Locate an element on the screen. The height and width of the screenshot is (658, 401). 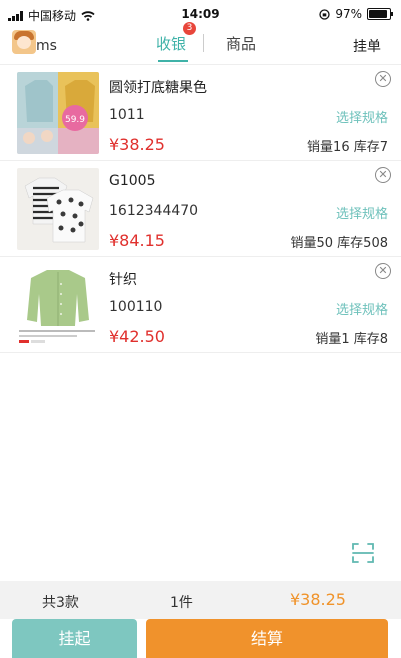
battery-icon is located at coordinates (380, 14).